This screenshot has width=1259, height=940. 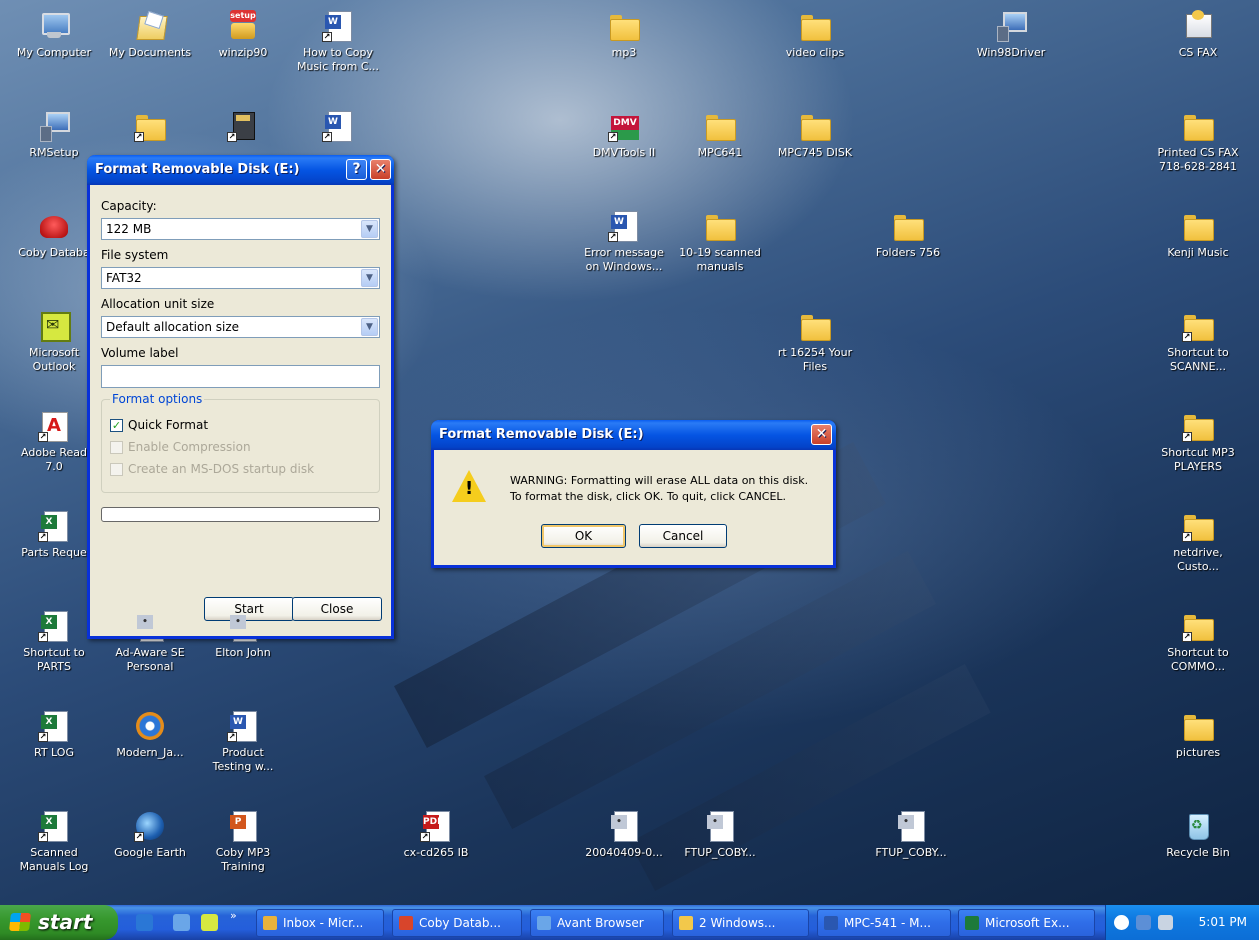 I want to click on desktop-icon: My Computer, so click(x=54, y=35).